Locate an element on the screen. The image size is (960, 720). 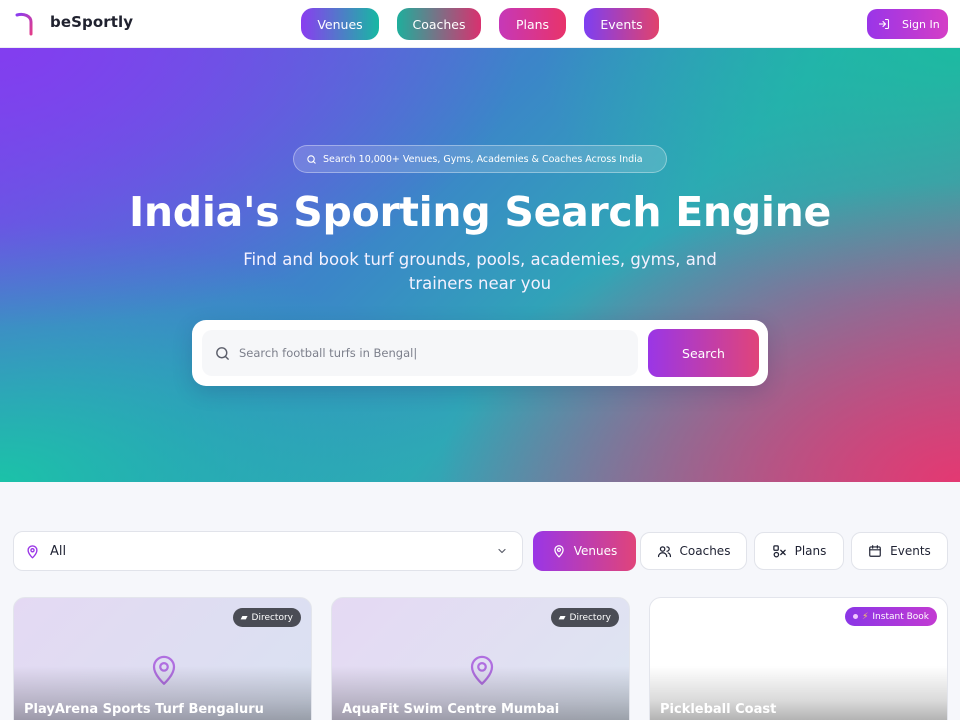
hero-search-panel: Search is located at coordinates (480, 353).